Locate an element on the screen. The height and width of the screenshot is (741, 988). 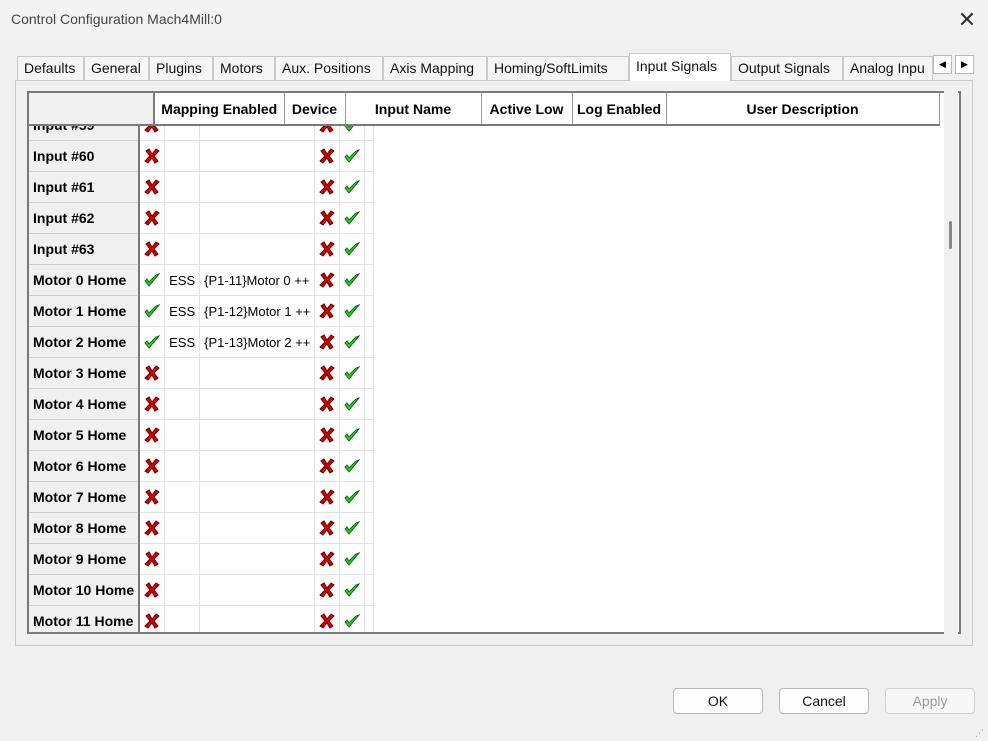
col-user-description: User Description is located at coordinates (803, 109).